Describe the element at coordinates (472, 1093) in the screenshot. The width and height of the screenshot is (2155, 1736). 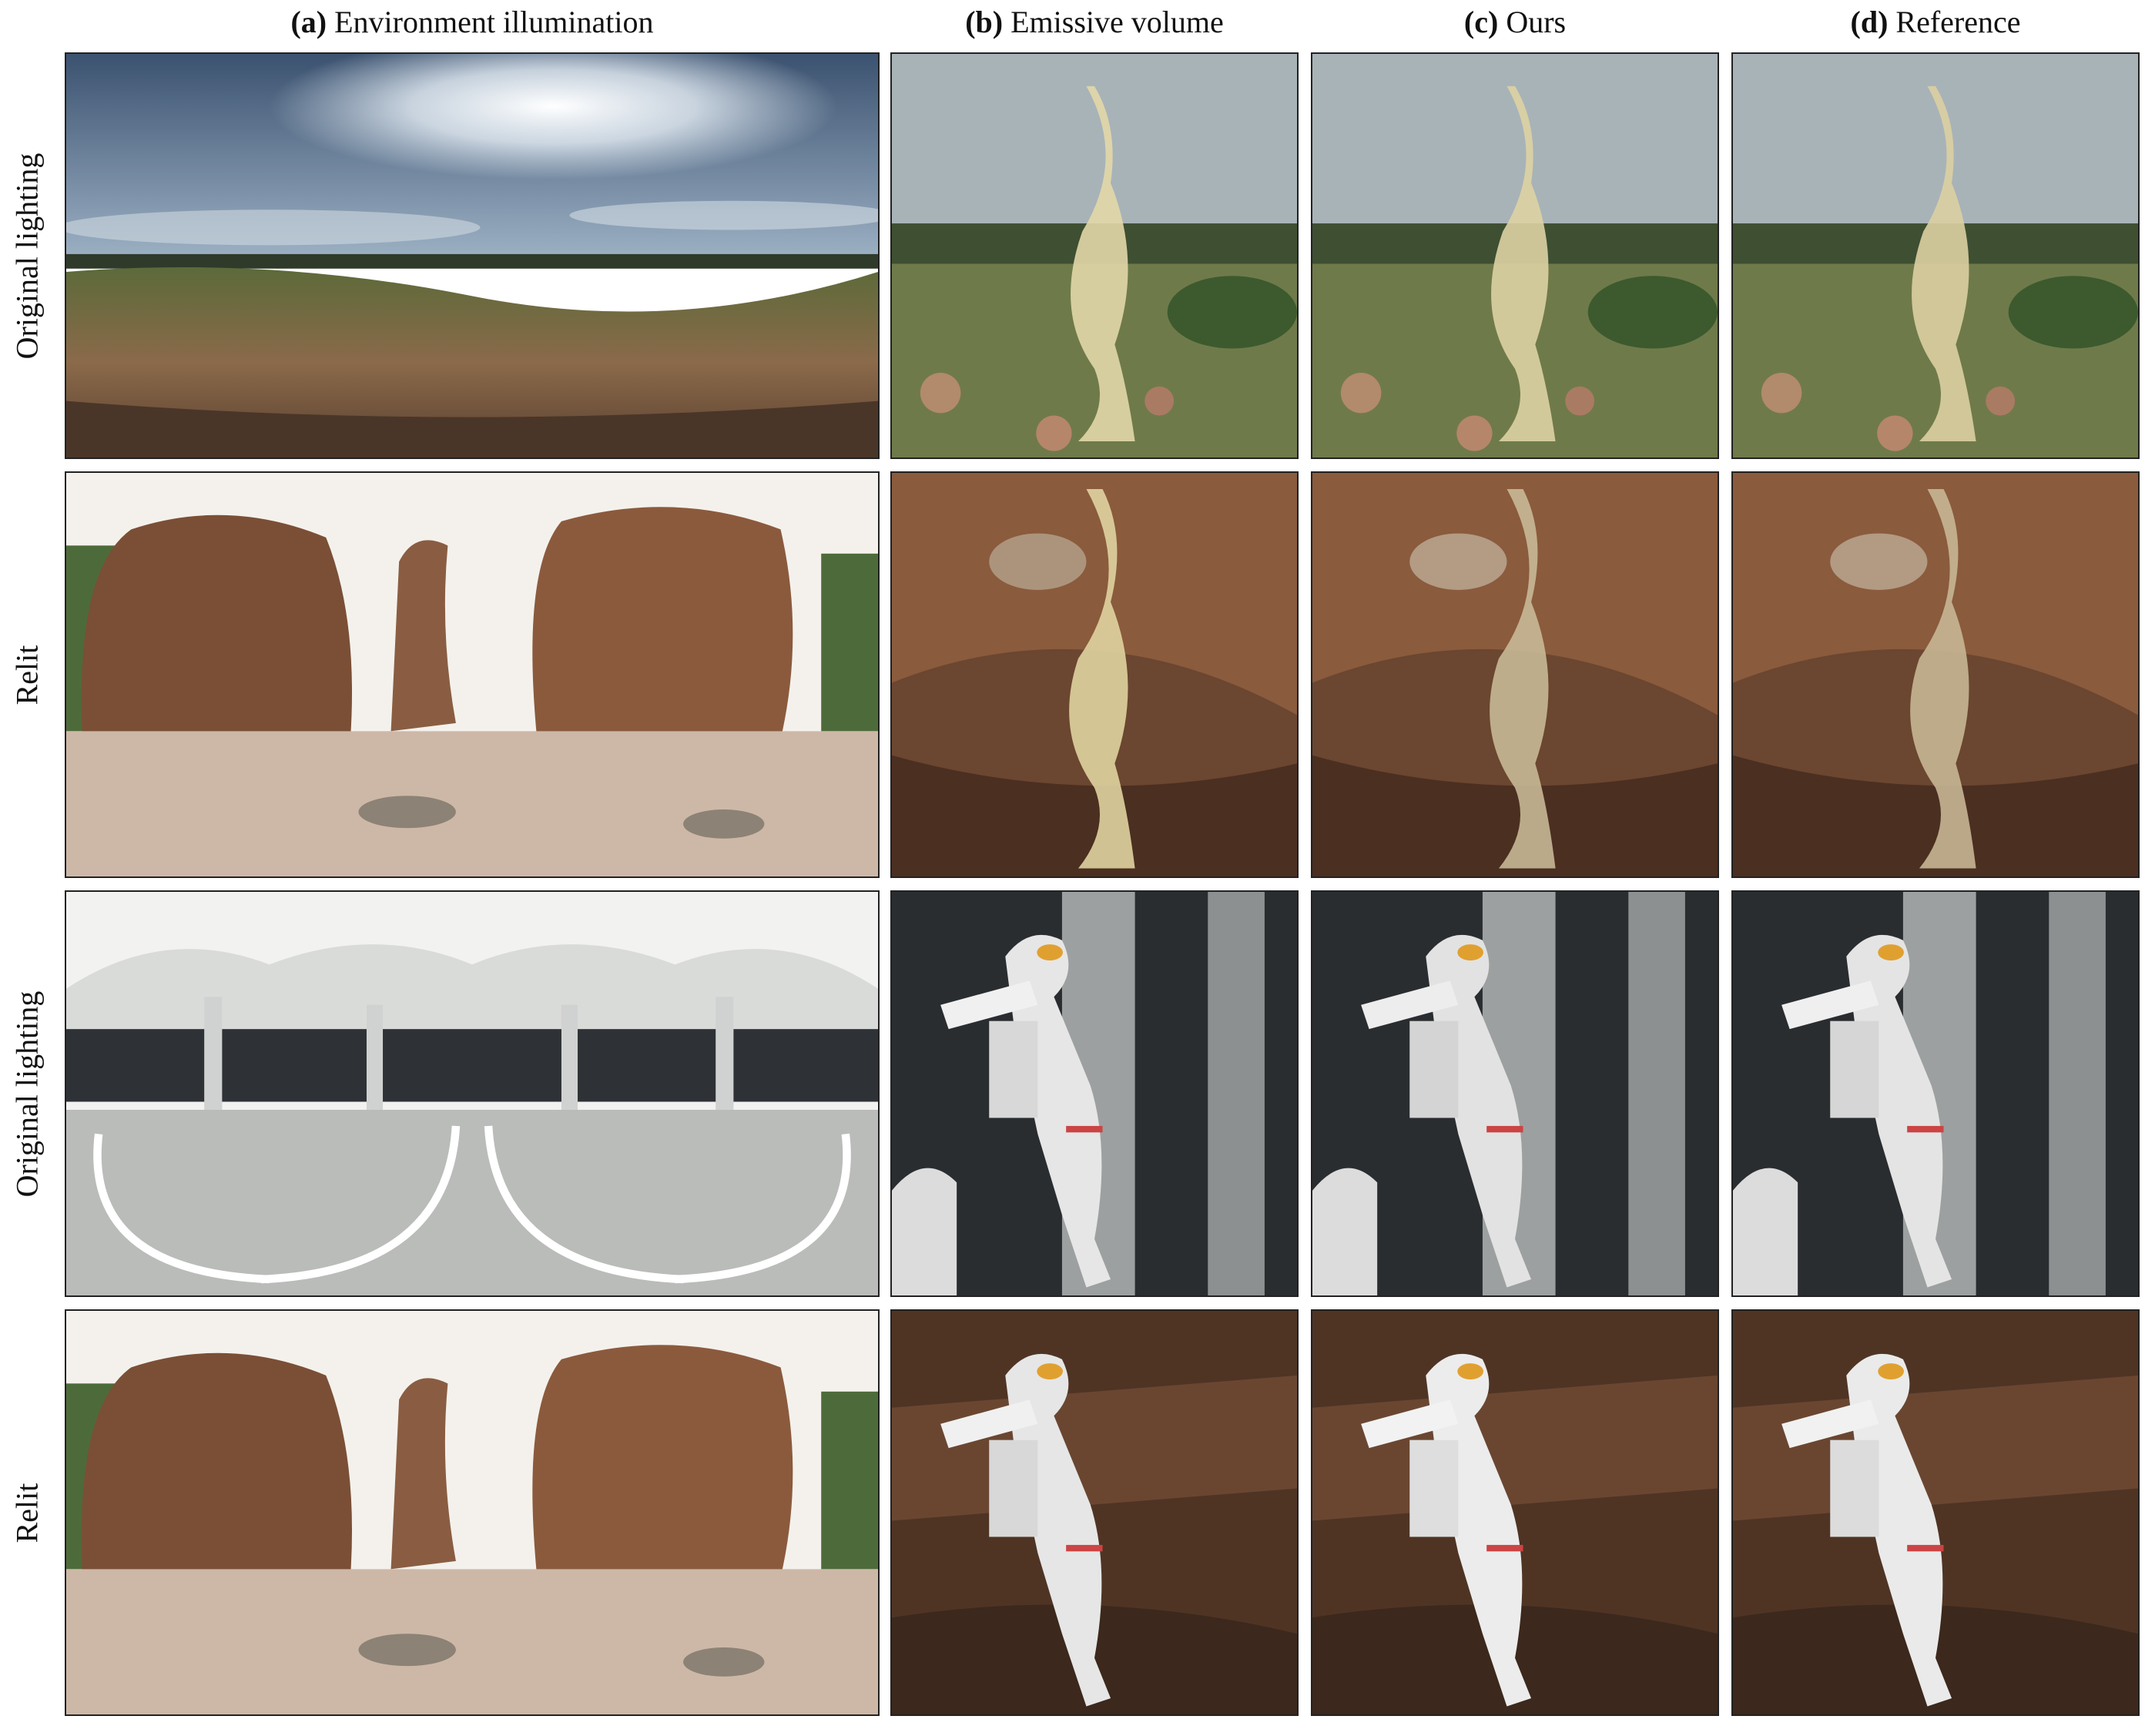
I see `env-map-garage` at that location.